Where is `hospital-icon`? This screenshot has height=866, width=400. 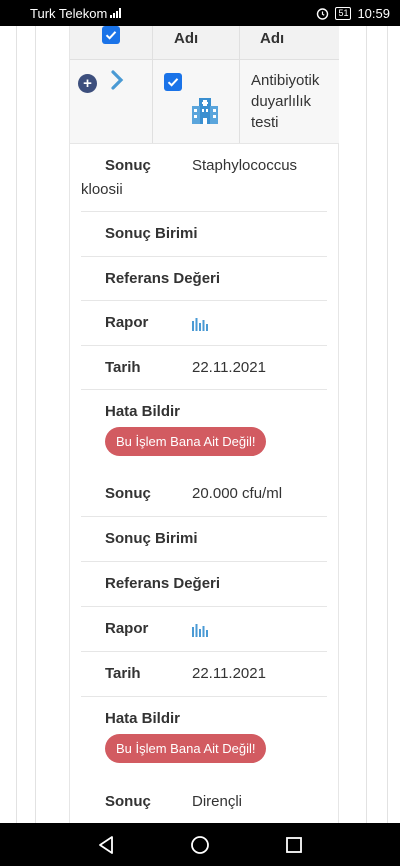
hospital-icon is located at coordinates (205, 111).